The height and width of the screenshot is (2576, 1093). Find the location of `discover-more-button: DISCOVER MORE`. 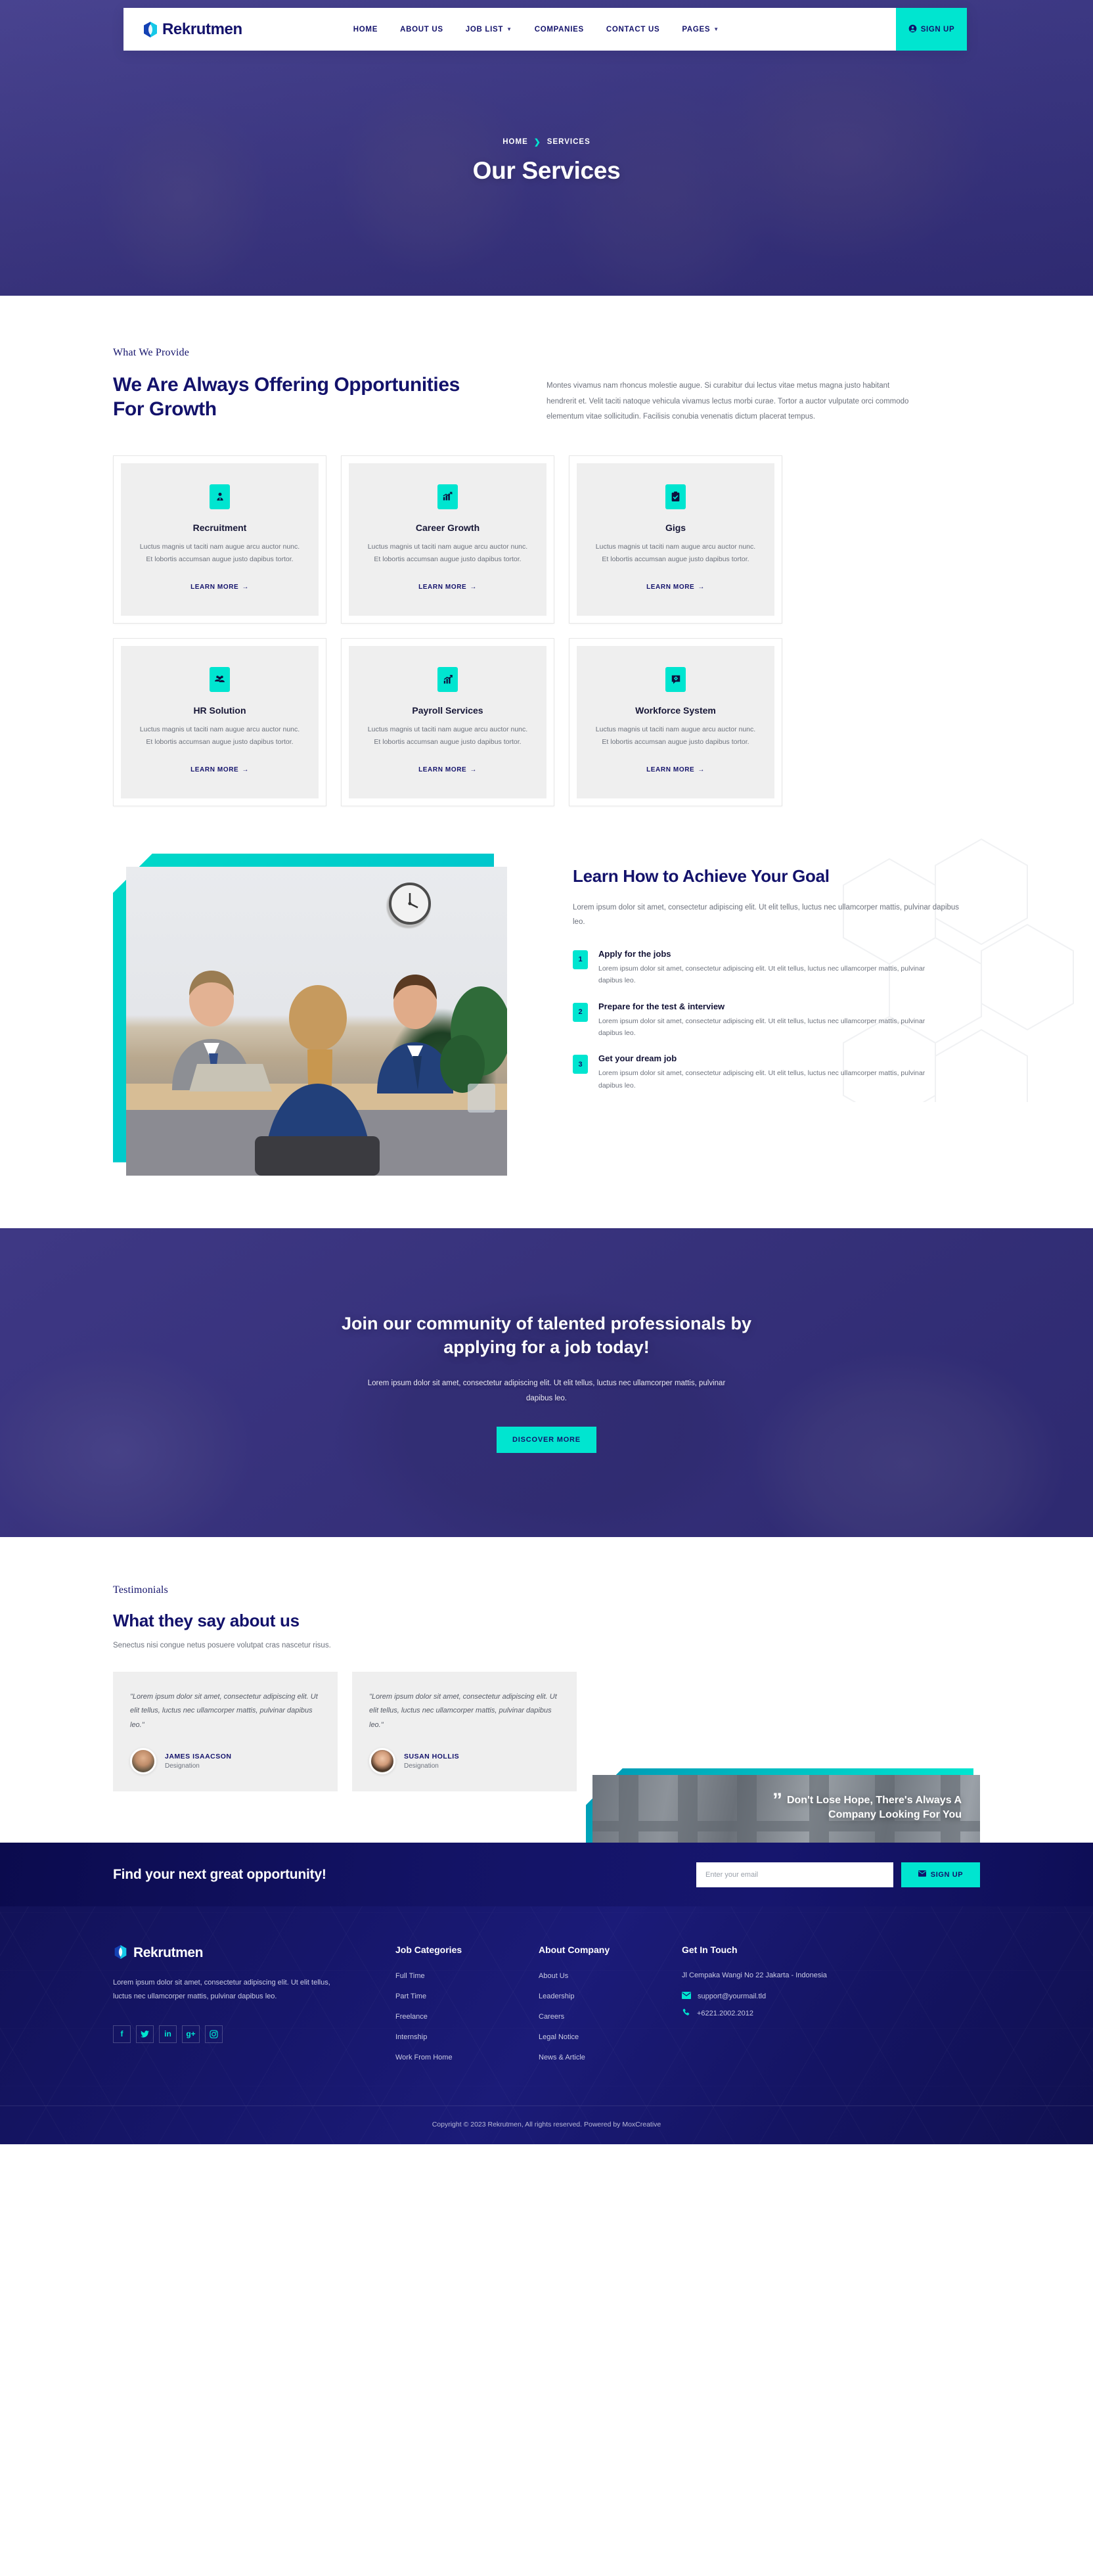

discover-more-button: DISCOVER MORE is located at coordinates (546, 1440).